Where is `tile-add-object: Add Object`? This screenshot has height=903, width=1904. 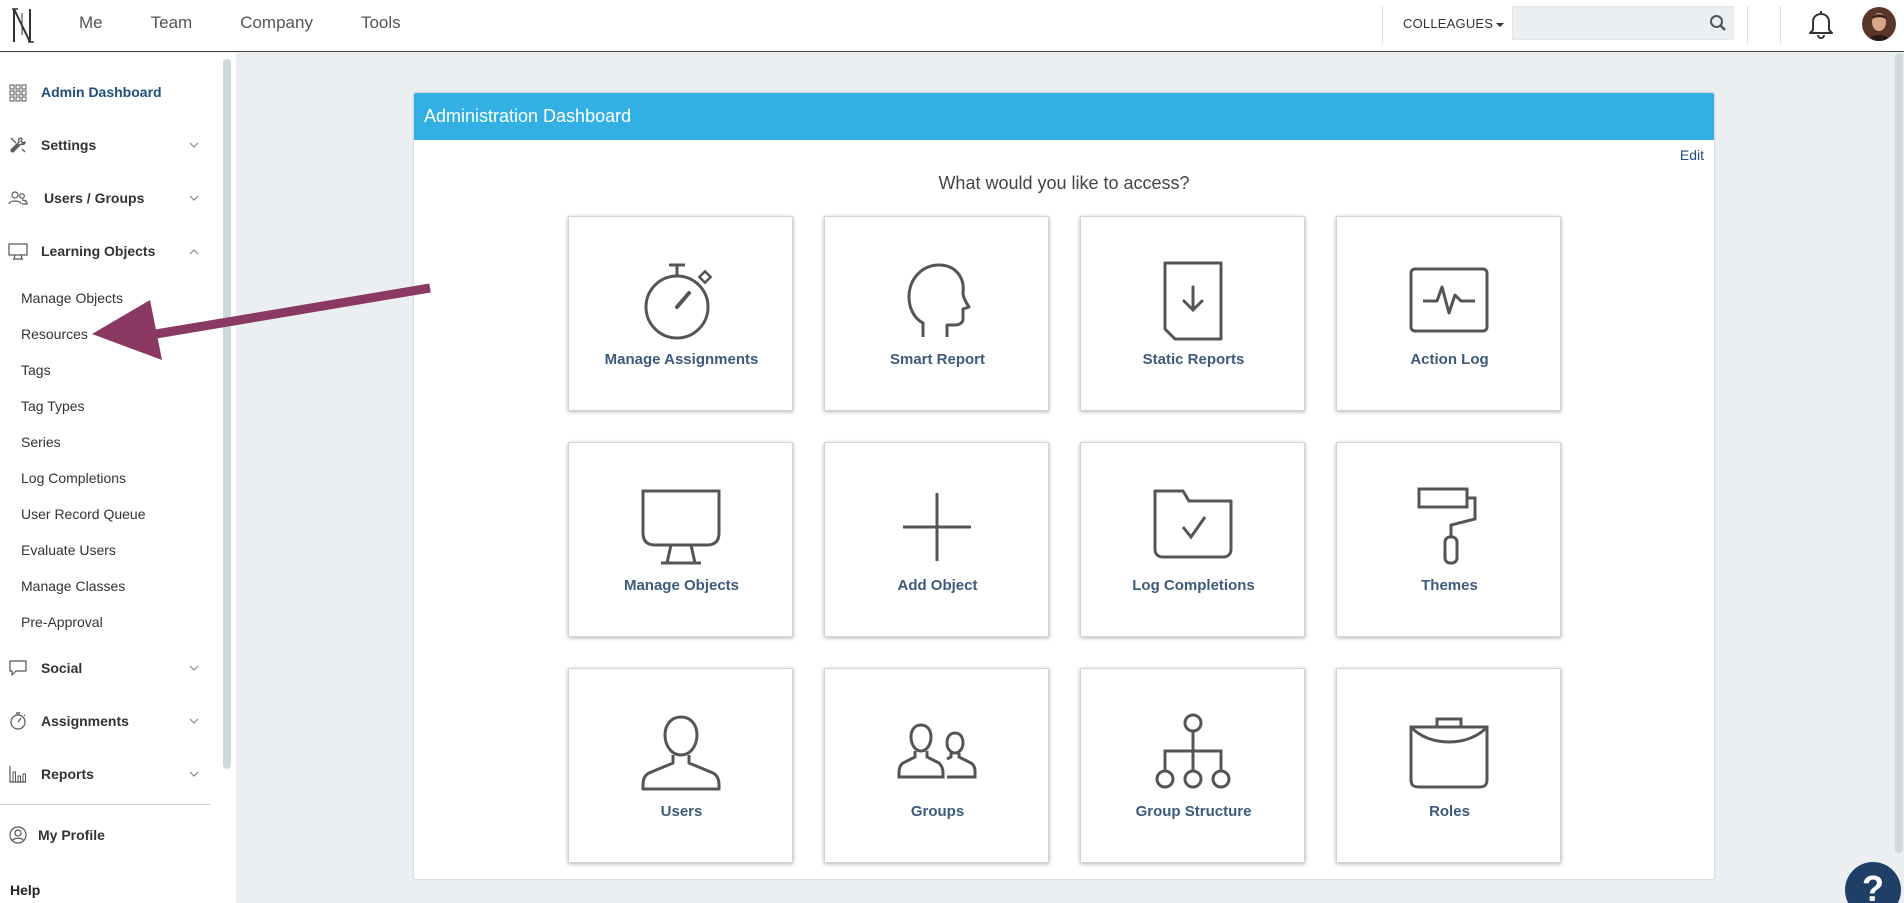 tile-add-object: Add Object is located at coordinates (936, 539).